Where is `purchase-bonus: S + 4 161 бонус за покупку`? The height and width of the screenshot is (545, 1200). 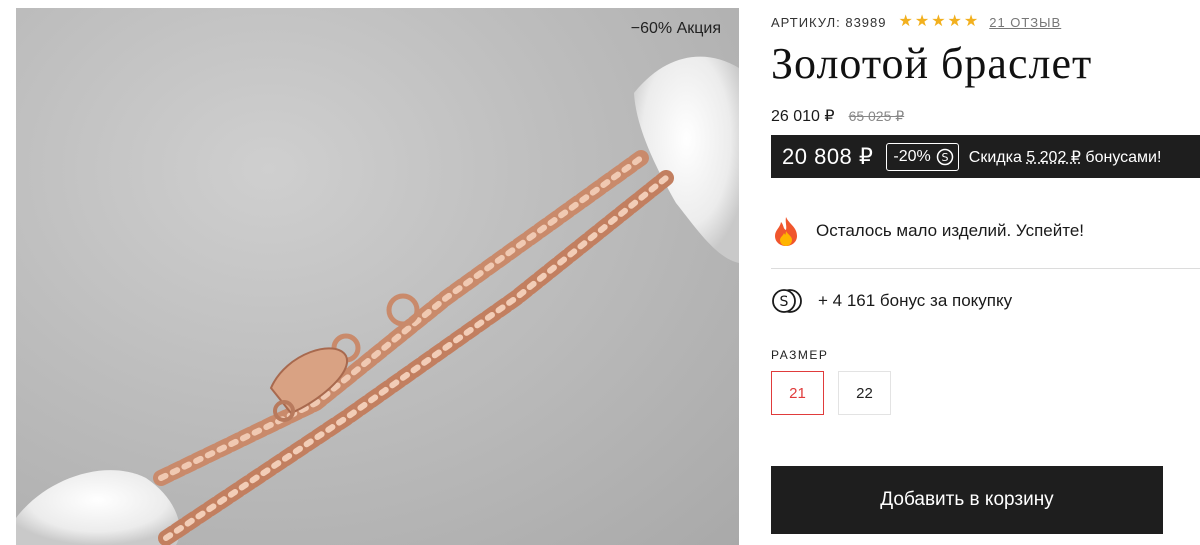
purchase-bonus: S + 4 161 бонус за покупку is located at coordinates (985, 301).